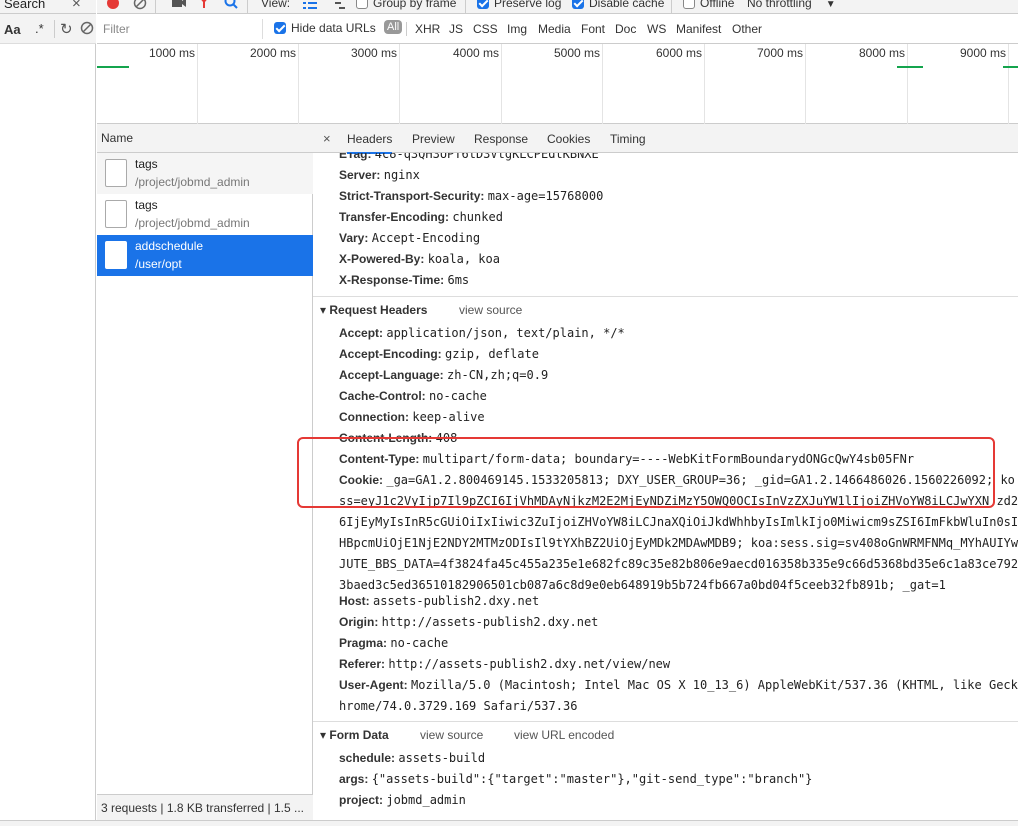 The image size is (1018, 826). Describe the element at coordinates (386, 438) in the screenshot. I see `header-key: Content-Length:` at that location.